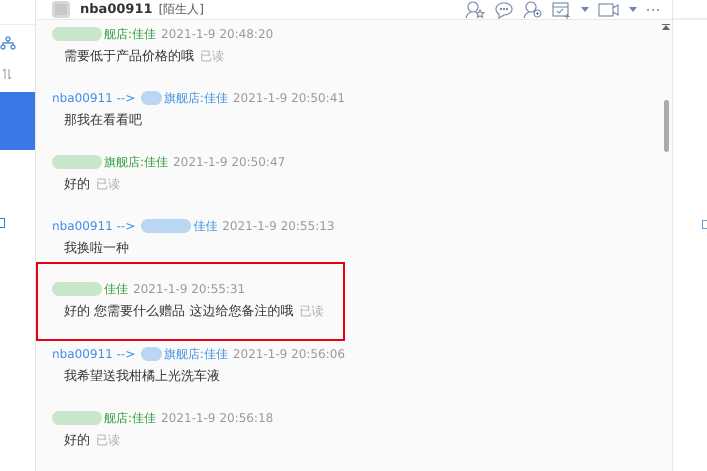 The image size is (707, 471). I want to click on message-time: 2021-1-9 20:55:31, so click(189, 289).